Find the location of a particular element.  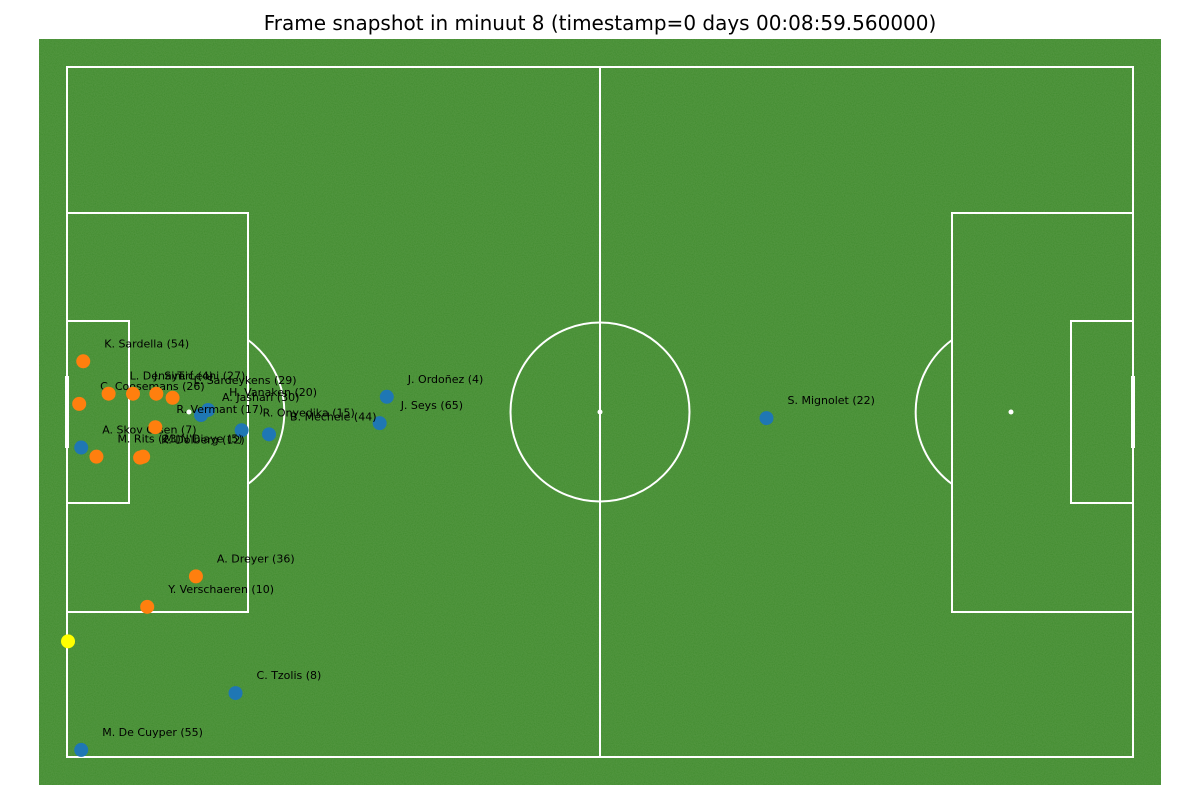

player-label: S. Mignolet (22) is located at coordinates (830, 400).